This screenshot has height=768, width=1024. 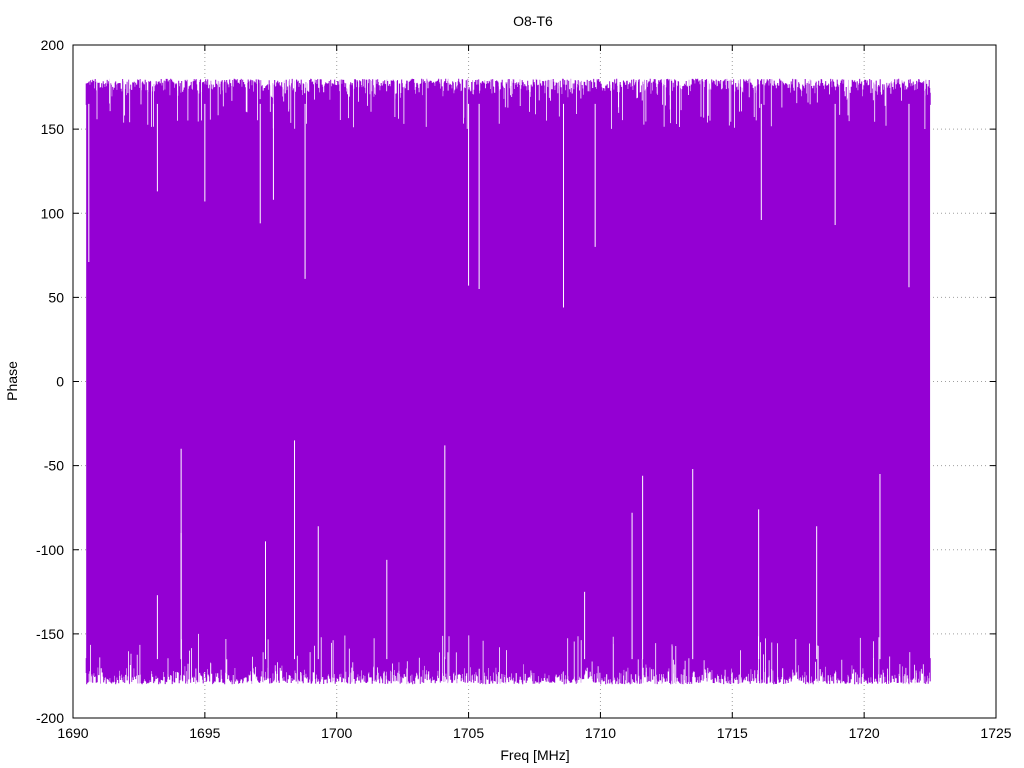 What do you see at coordinates (72, 733) in the screenshot?
I see `x-tick-label: 1690` at bounding box center [72, 733].